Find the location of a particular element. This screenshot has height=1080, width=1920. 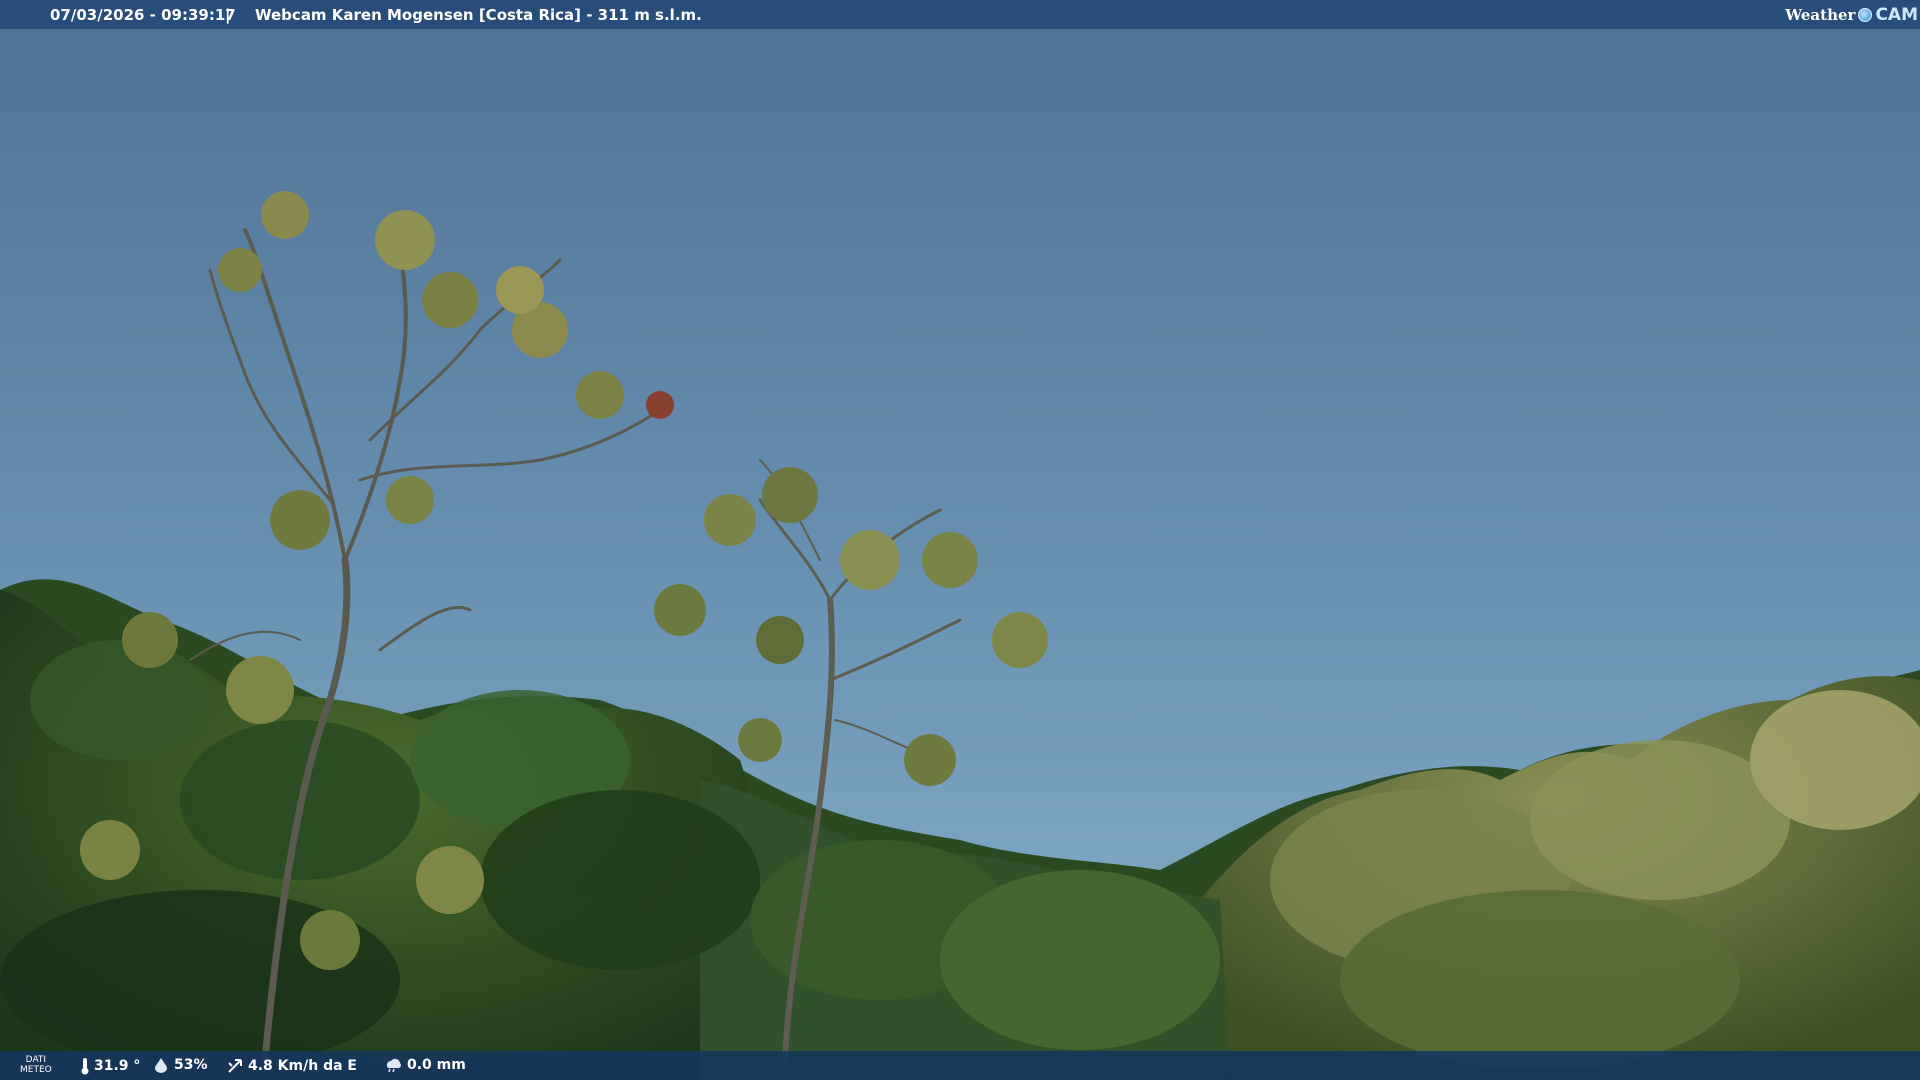

thermometer-icon is located at coordinates (85, 1066).